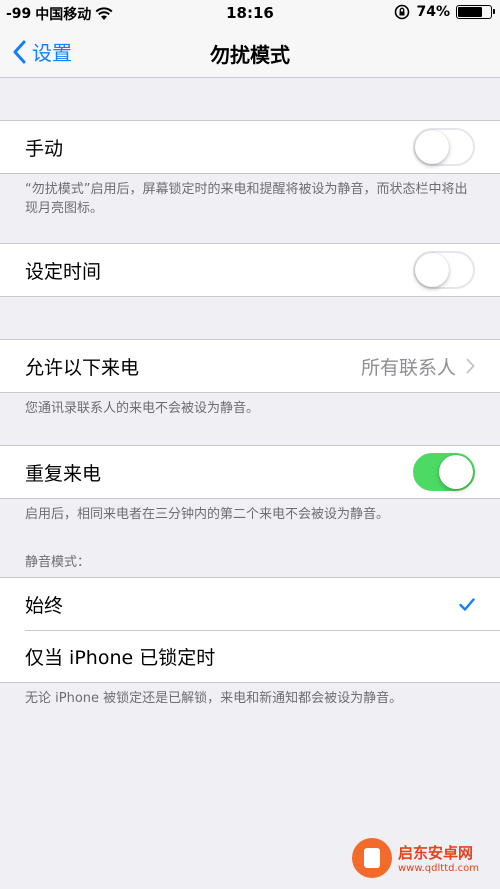  I want to click on scheduled-row: 设定时间, so click(250, 270).